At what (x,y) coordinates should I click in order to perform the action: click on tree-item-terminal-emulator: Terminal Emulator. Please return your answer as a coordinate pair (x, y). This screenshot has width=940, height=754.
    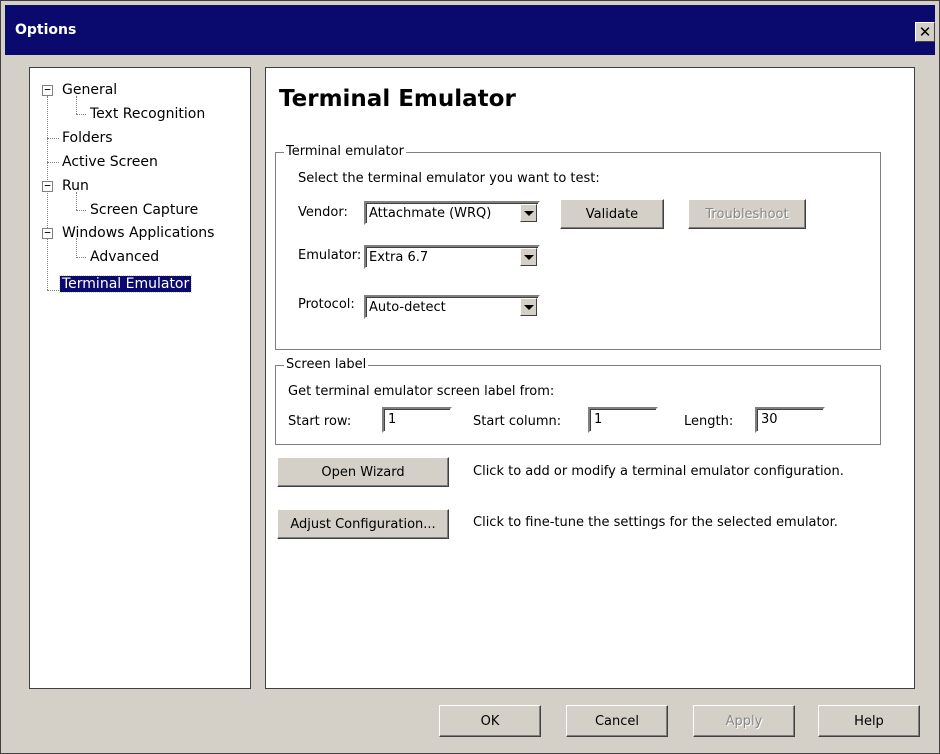
    Looking at the image, I should click on (125, 284).